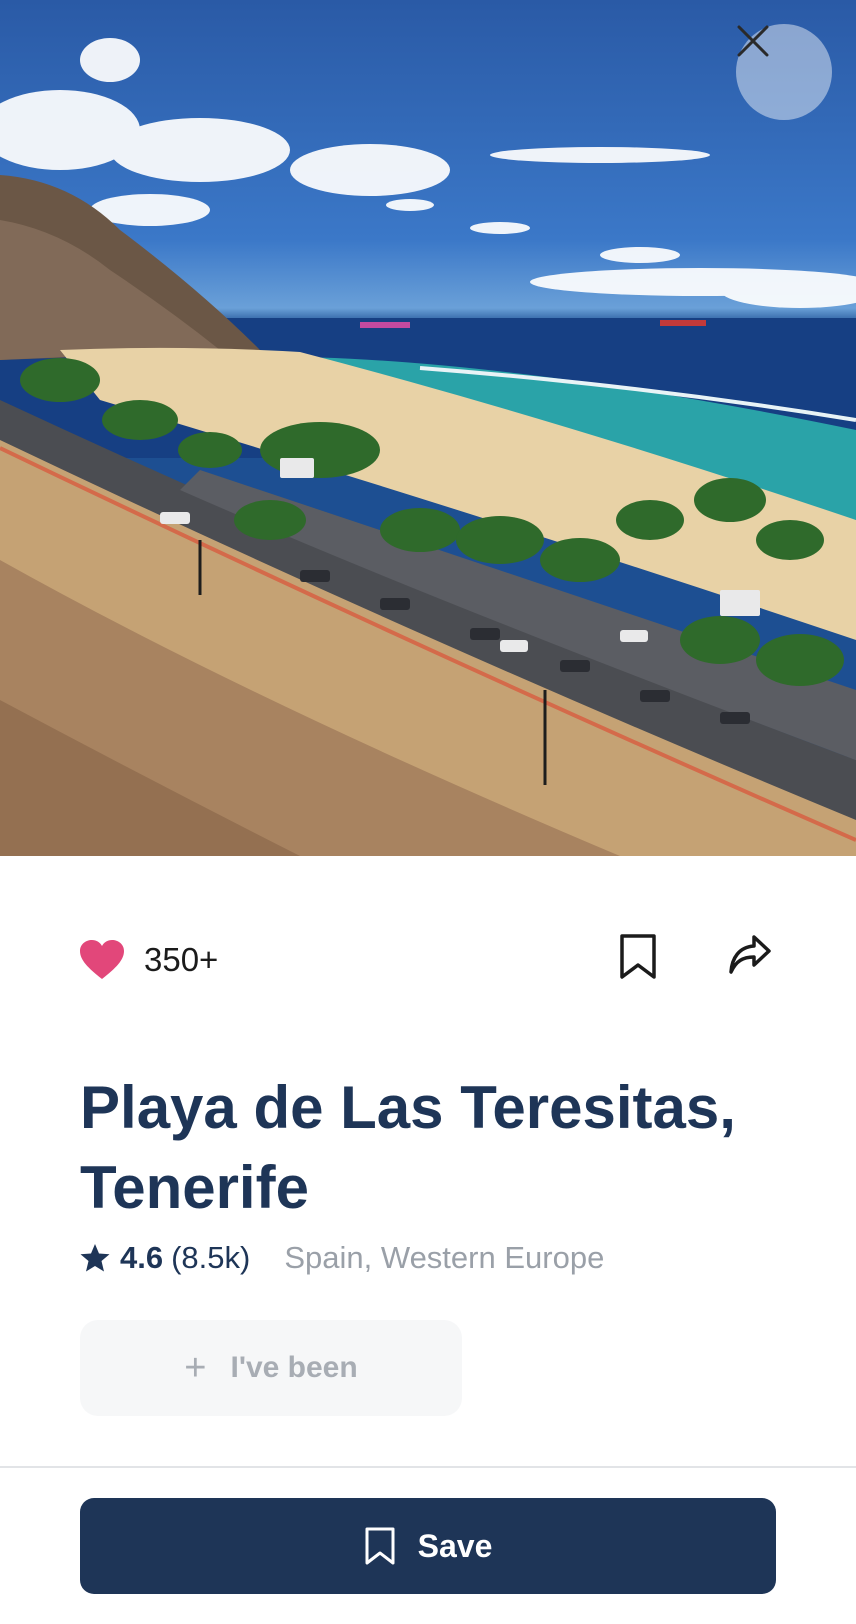 This screenshot has height=1624, width=856. I want to click on share-button, so click(754, 962).